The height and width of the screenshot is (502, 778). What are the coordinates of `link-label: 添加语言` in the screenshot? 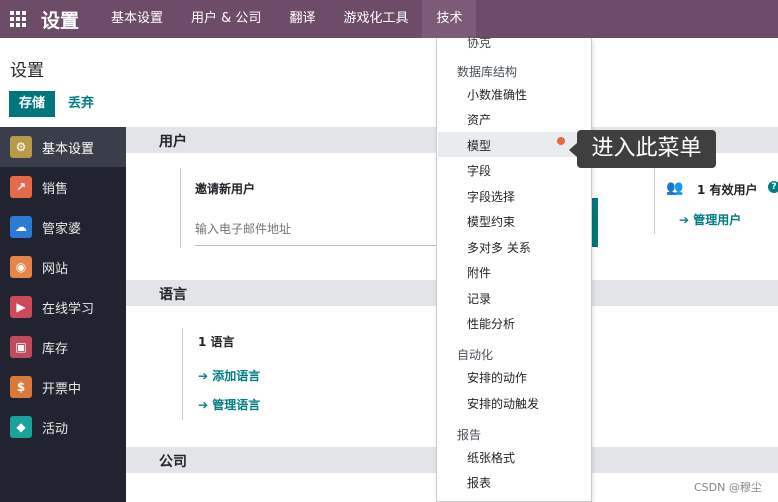 It's located at (236, 376).